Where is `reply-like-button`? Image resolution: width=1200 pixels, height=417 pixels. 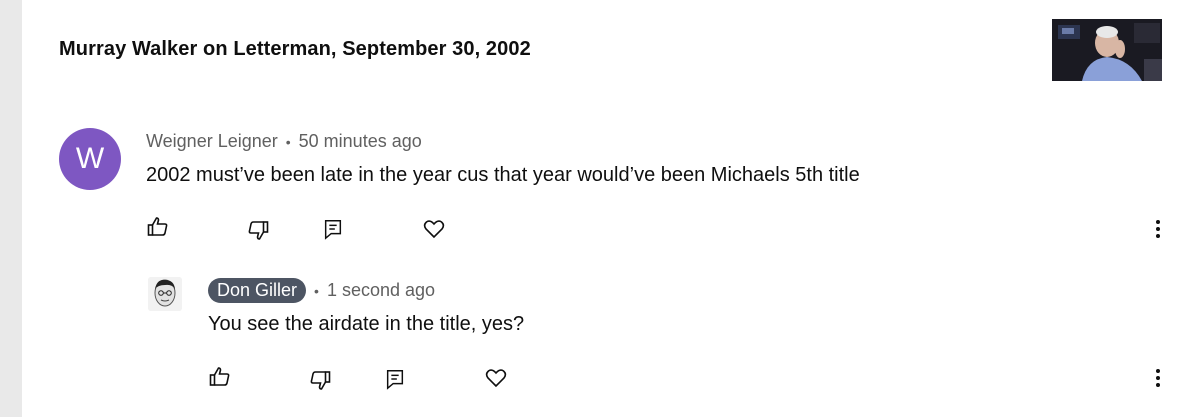
reply-like-button is located at coordinates (220, 377).